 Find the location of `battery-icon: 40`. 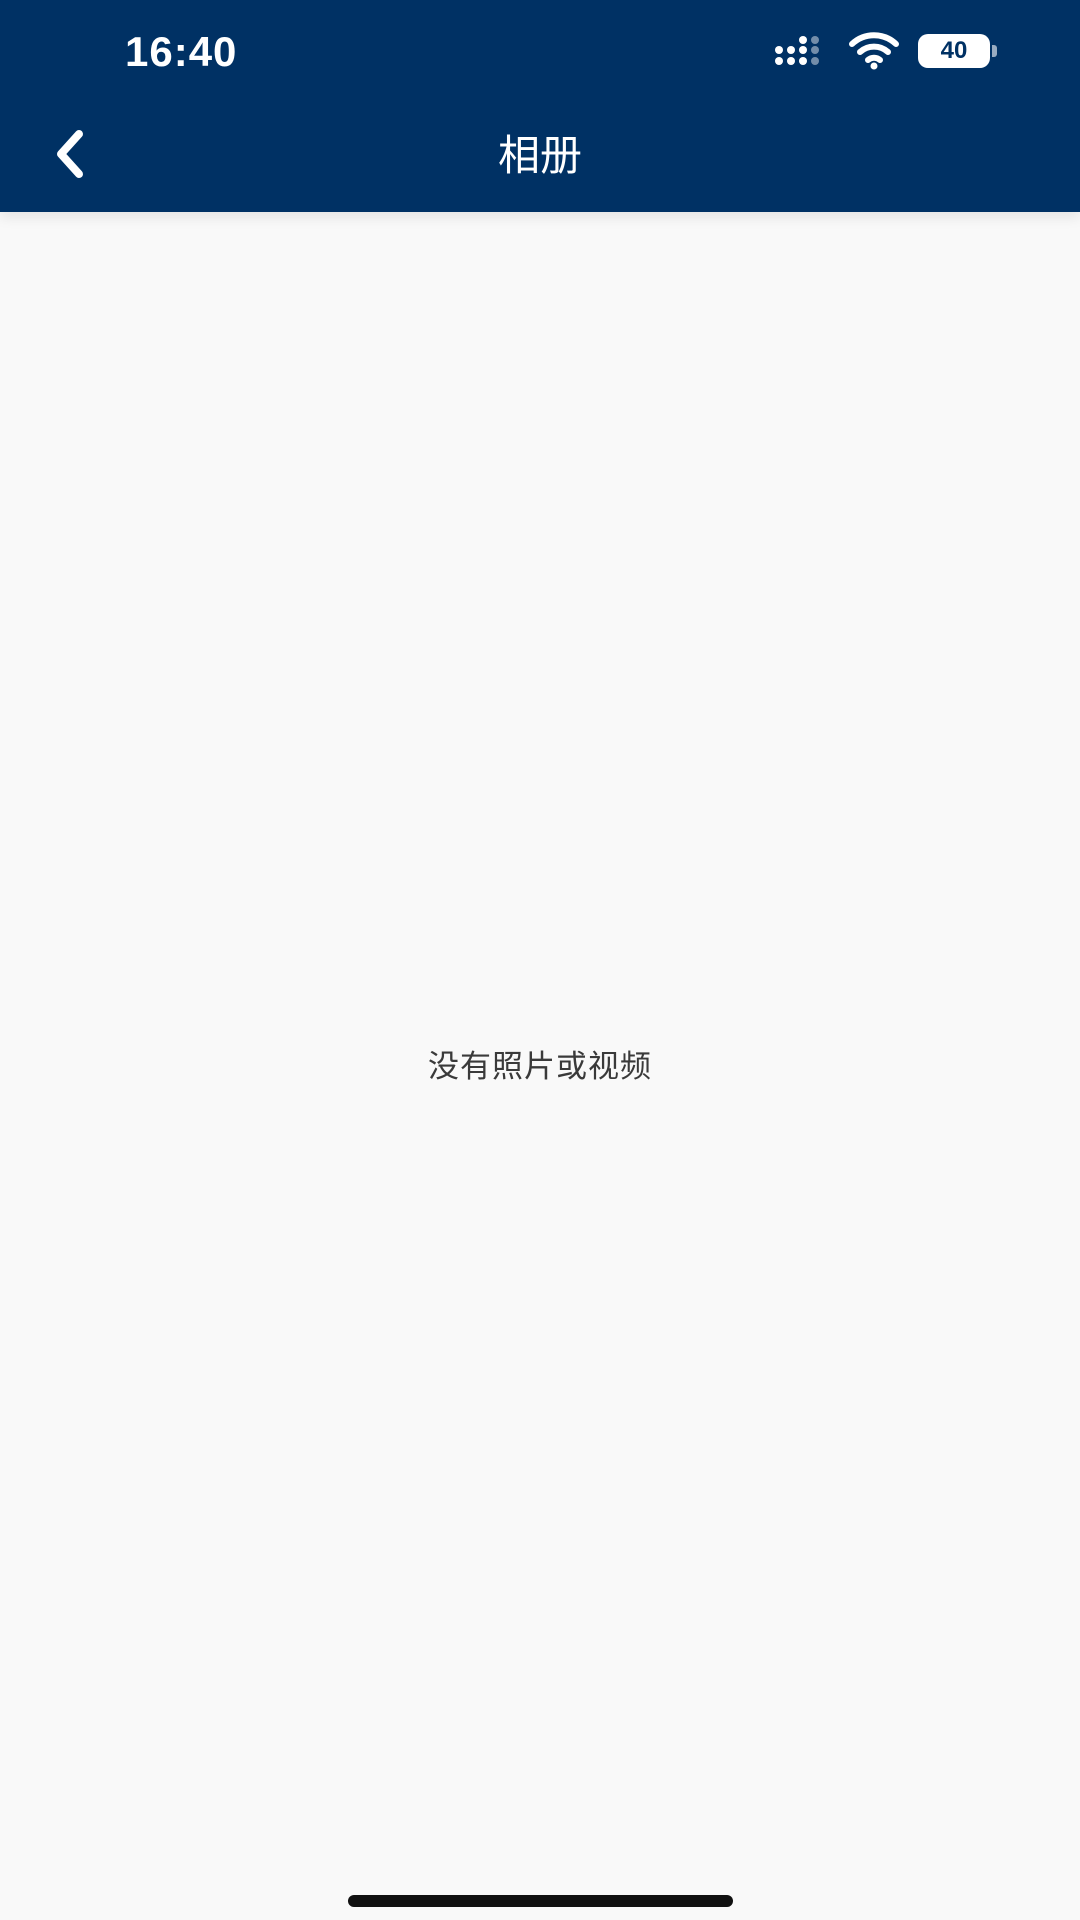

battery-icon: 40 is located at coordinates (958, 52).